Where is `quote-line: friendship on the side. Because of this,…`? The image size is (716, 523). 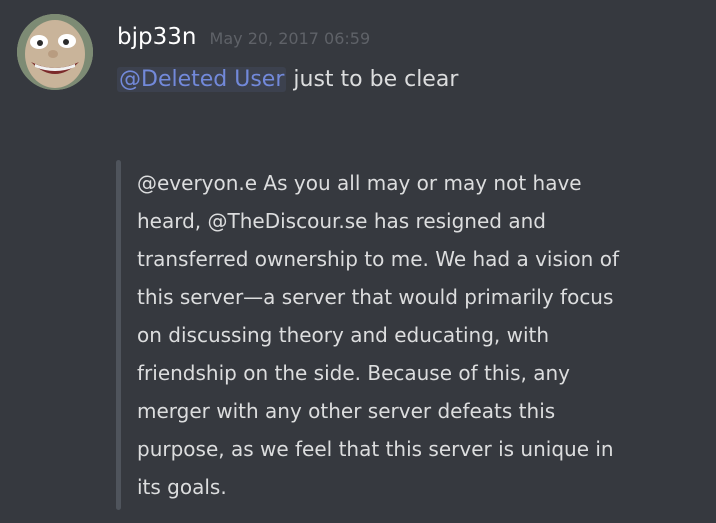
quote-line: friendship on the side. Because of this,… is located at coordinates (353, 373).